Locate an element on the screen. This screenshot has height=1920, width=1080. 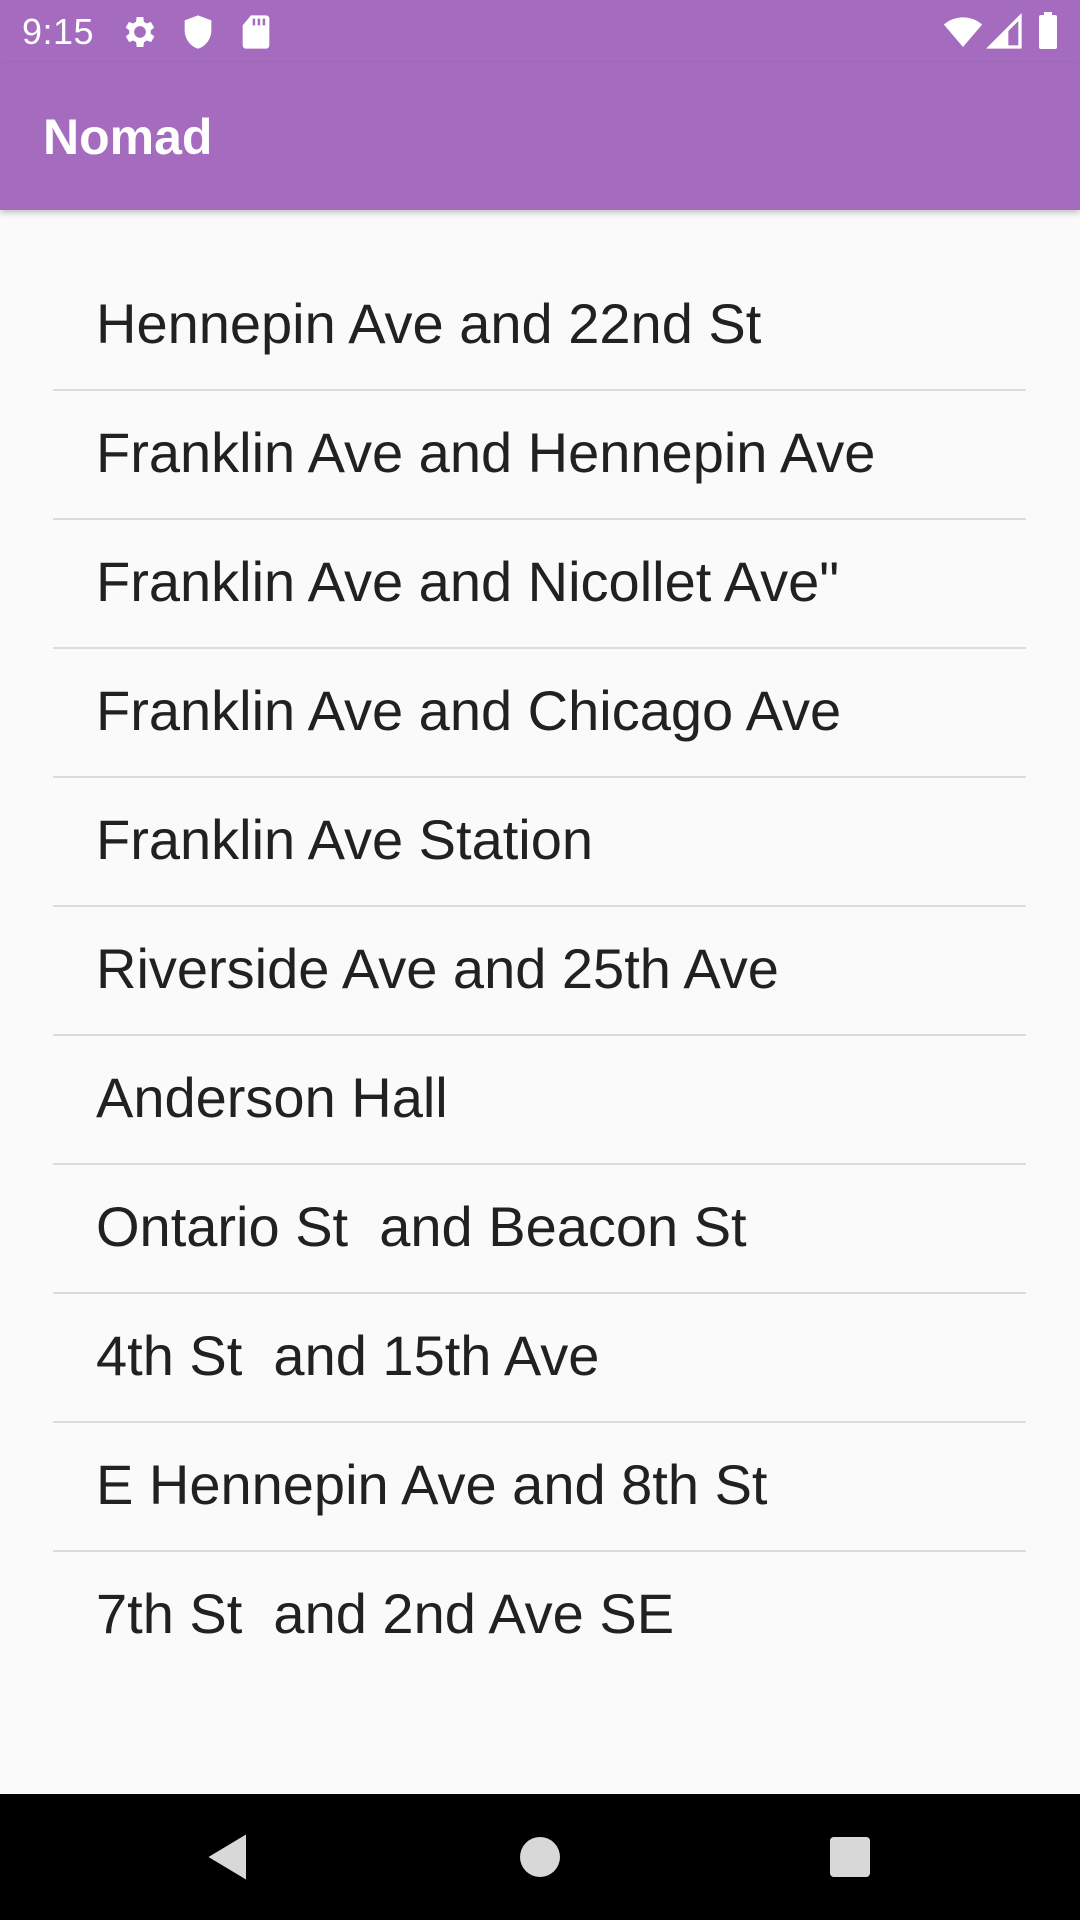
stop-label: 4th St and 15th Ave is located at coordinates (348, 1355).